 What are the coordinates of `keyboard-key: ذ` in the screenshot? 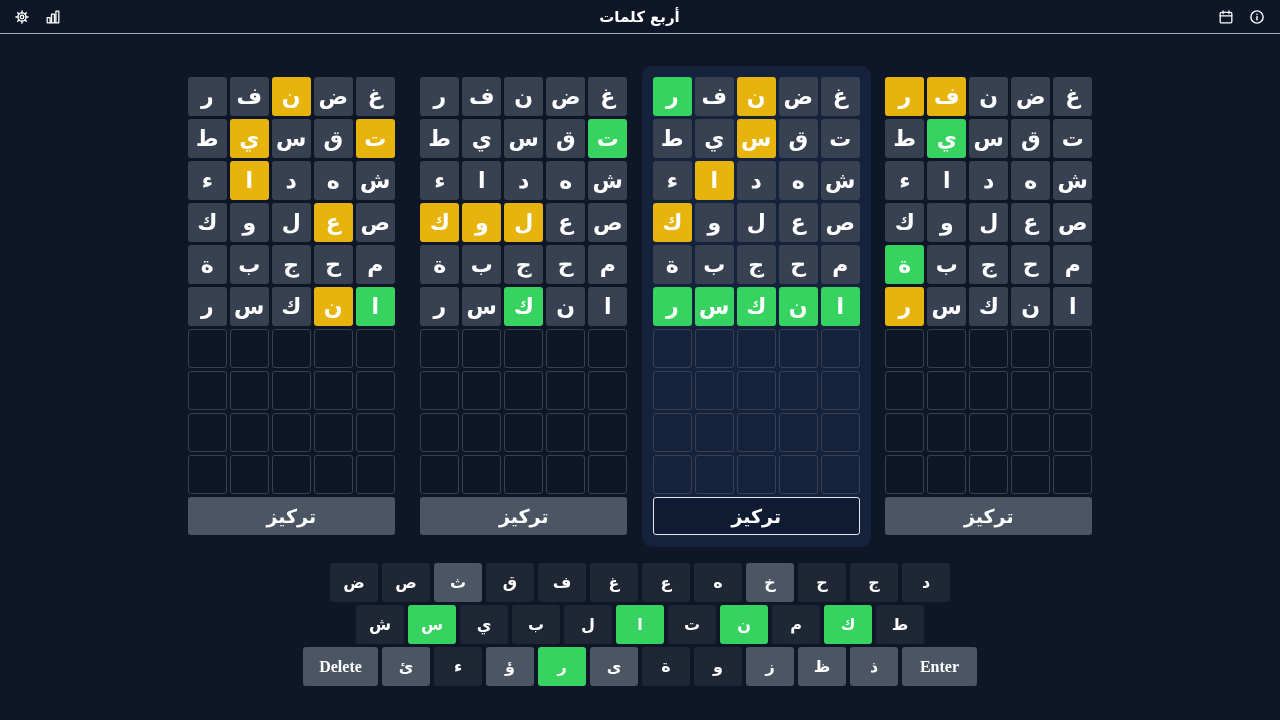 It's located at (874, 666).